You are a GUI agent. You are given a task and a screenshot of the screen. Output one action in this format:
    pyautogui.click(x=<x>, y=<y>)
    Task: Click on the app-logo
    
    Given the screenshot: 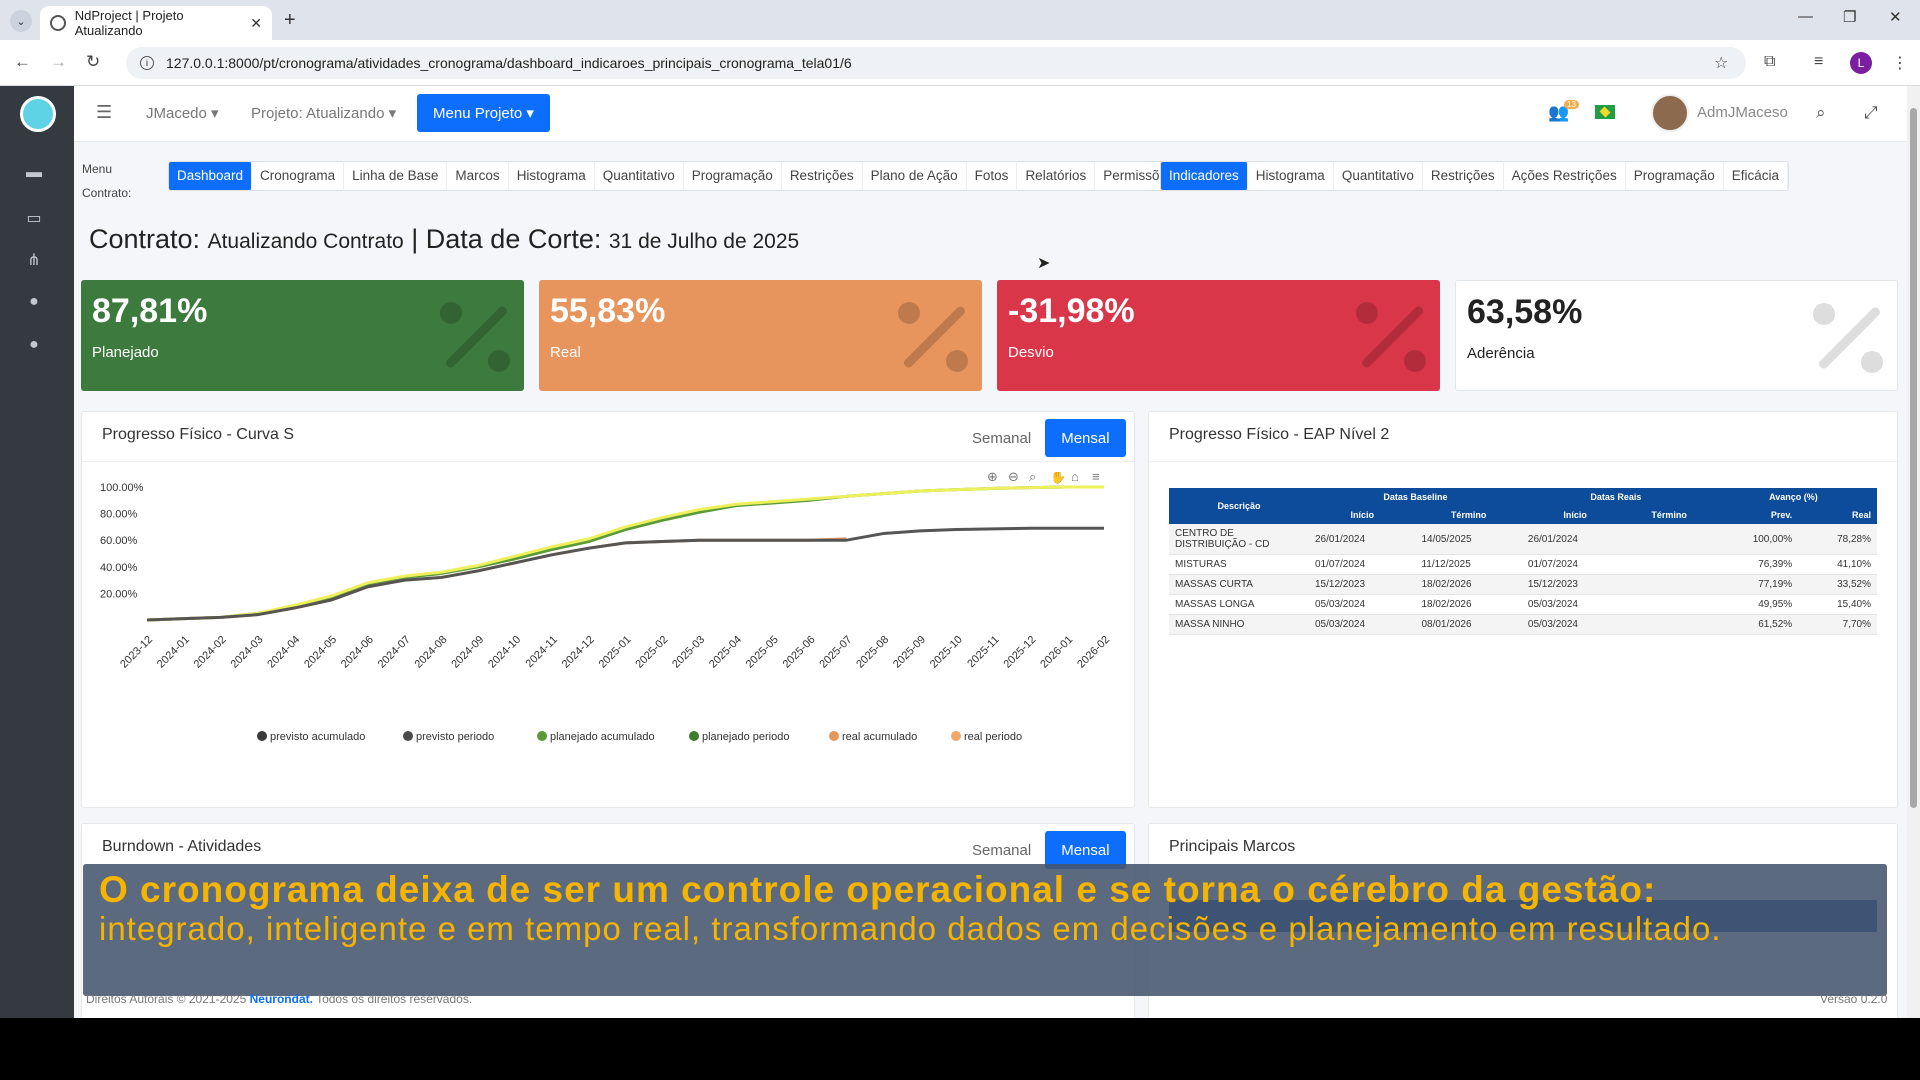 What is the action you would take?
    pyautogui.click(x=38, y=114)
    